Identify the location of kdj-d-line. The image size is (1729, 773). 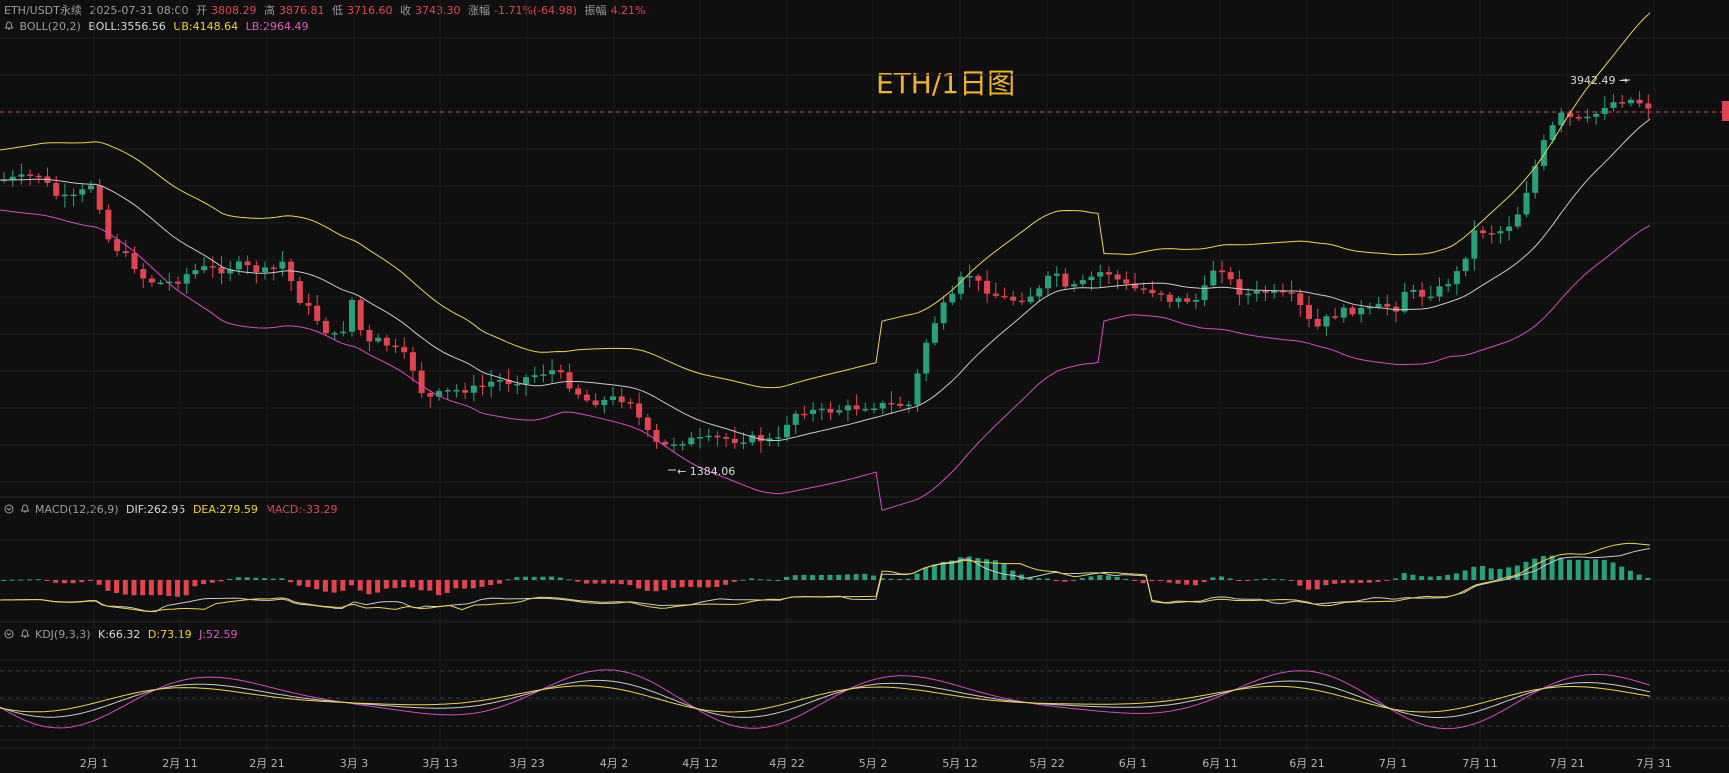
(825, 699).